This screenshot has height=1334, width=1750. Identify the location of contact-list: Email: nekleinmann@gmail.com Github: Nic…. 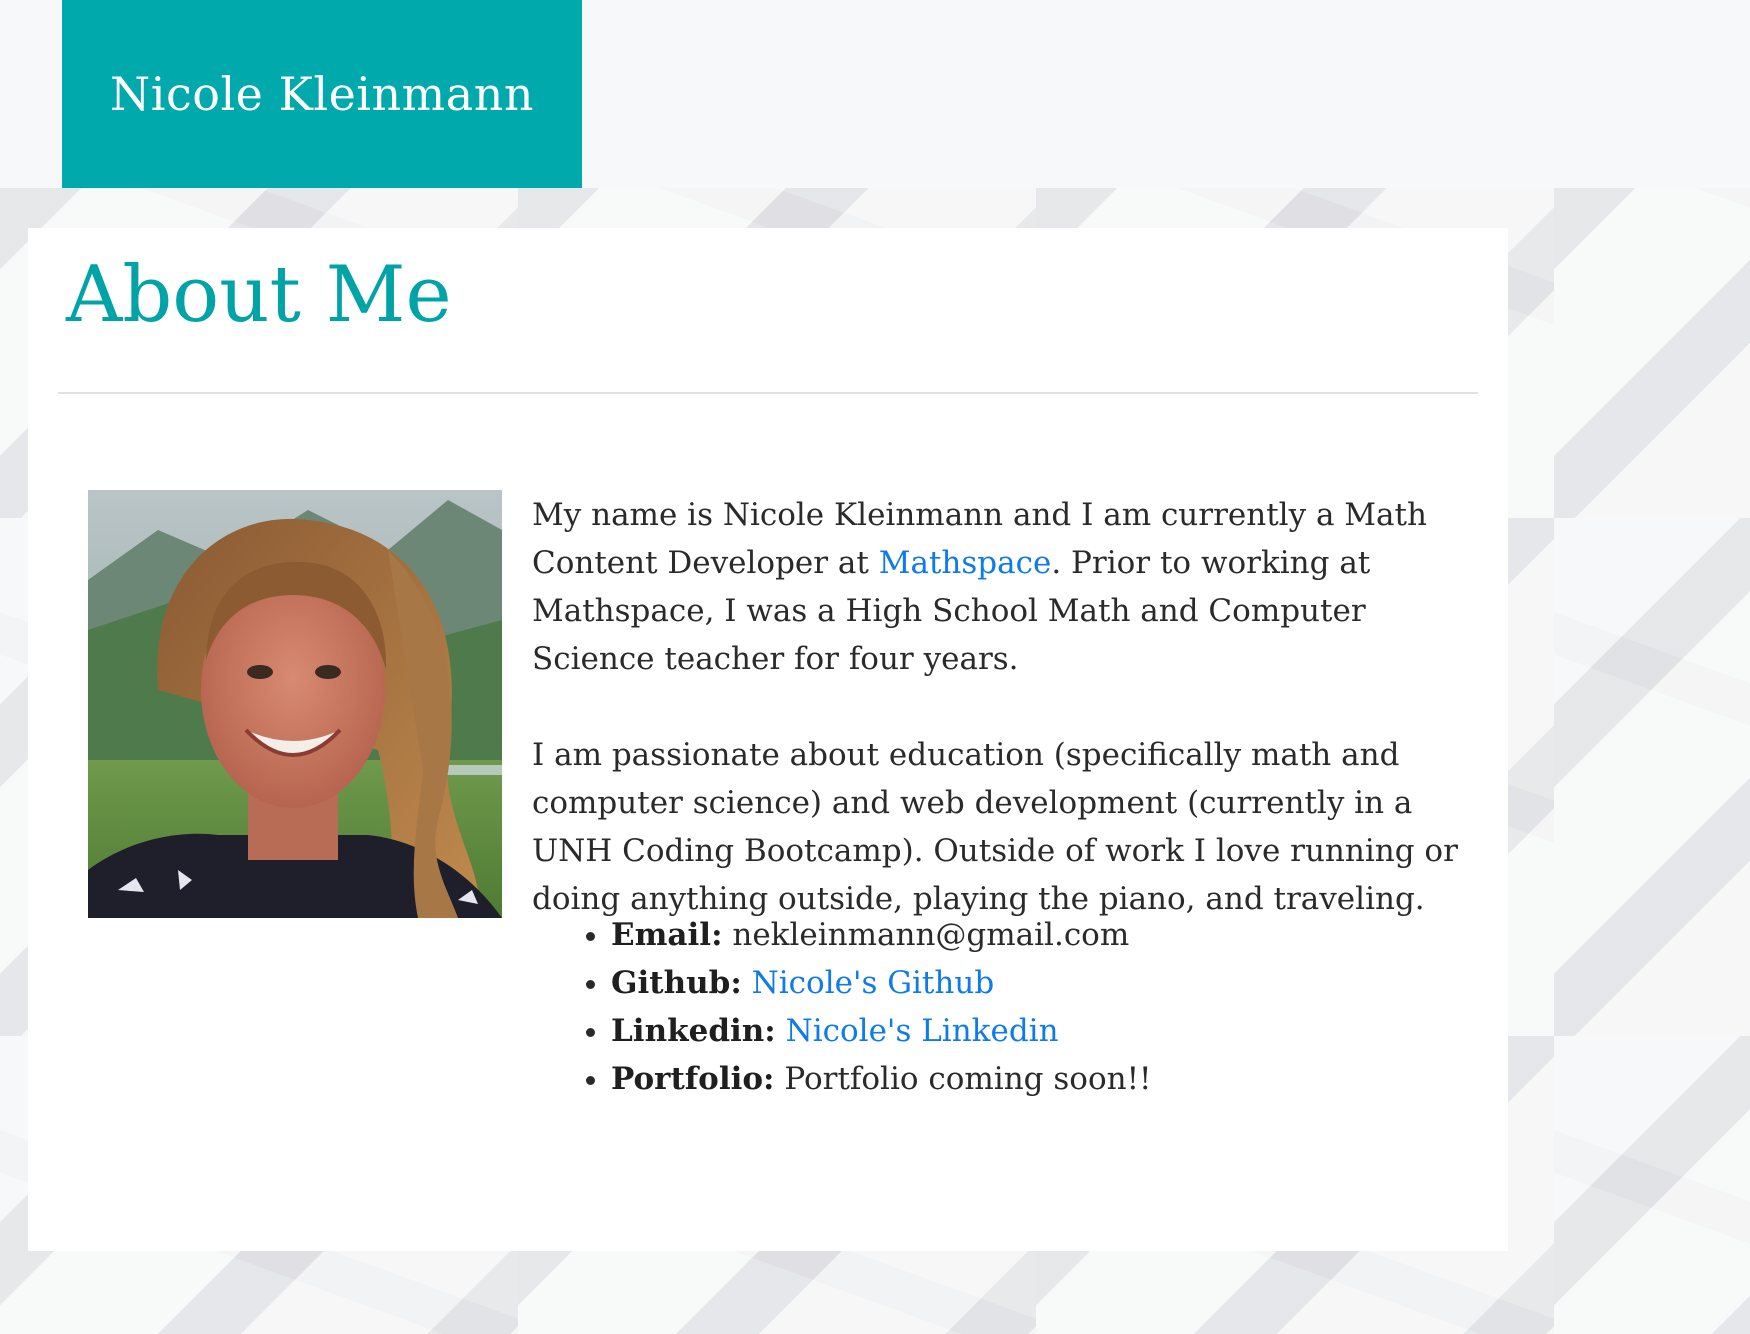
(1001, 1007).